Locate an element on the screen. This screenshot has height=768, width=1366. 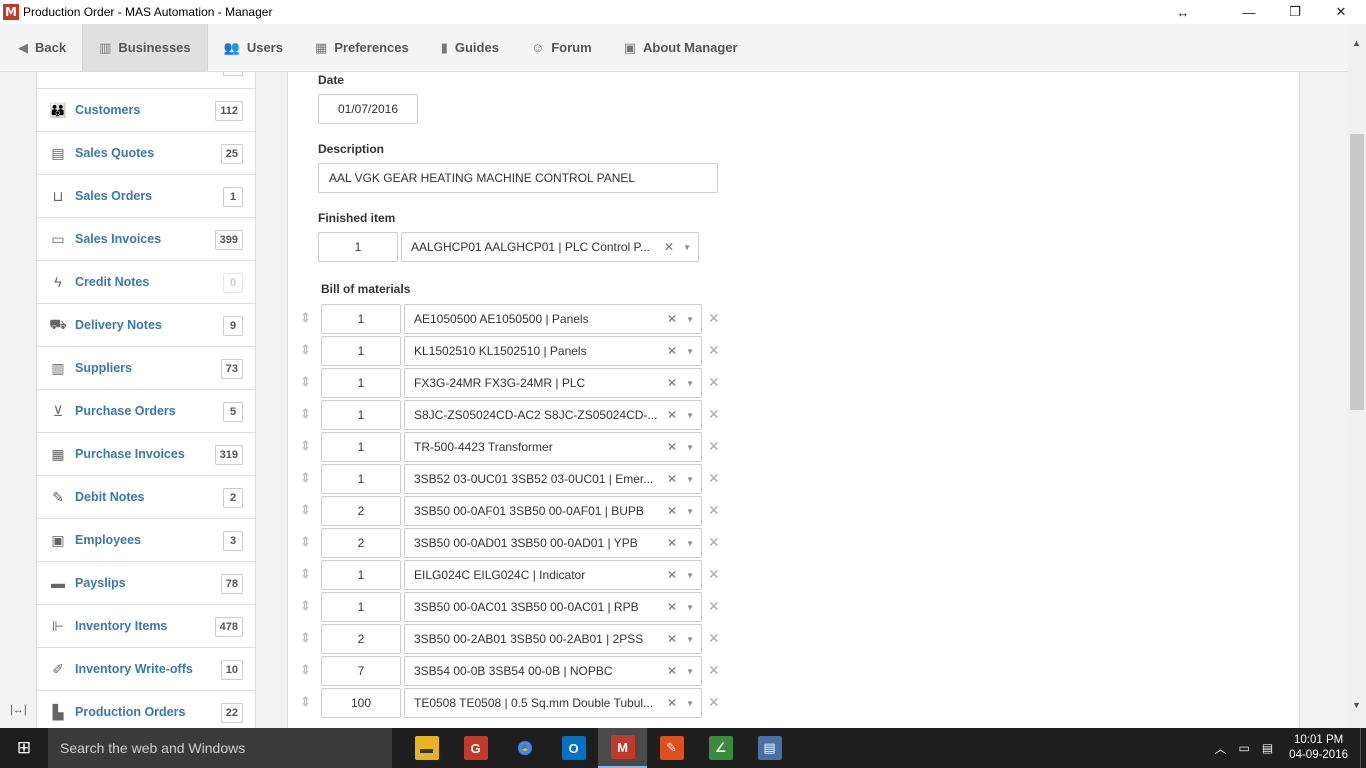
bom-item-select: EILG024C EILG024C | Indicator ✕ ▼ is located at coordinates (553, 575).